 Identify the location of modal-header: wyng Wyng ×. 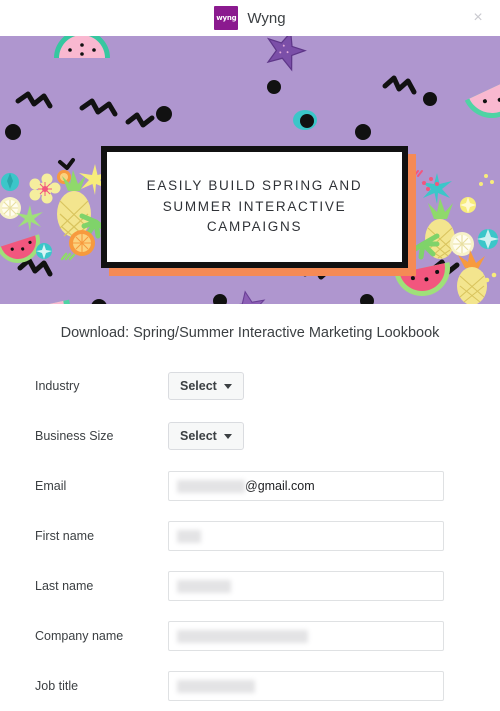
(250, 18).